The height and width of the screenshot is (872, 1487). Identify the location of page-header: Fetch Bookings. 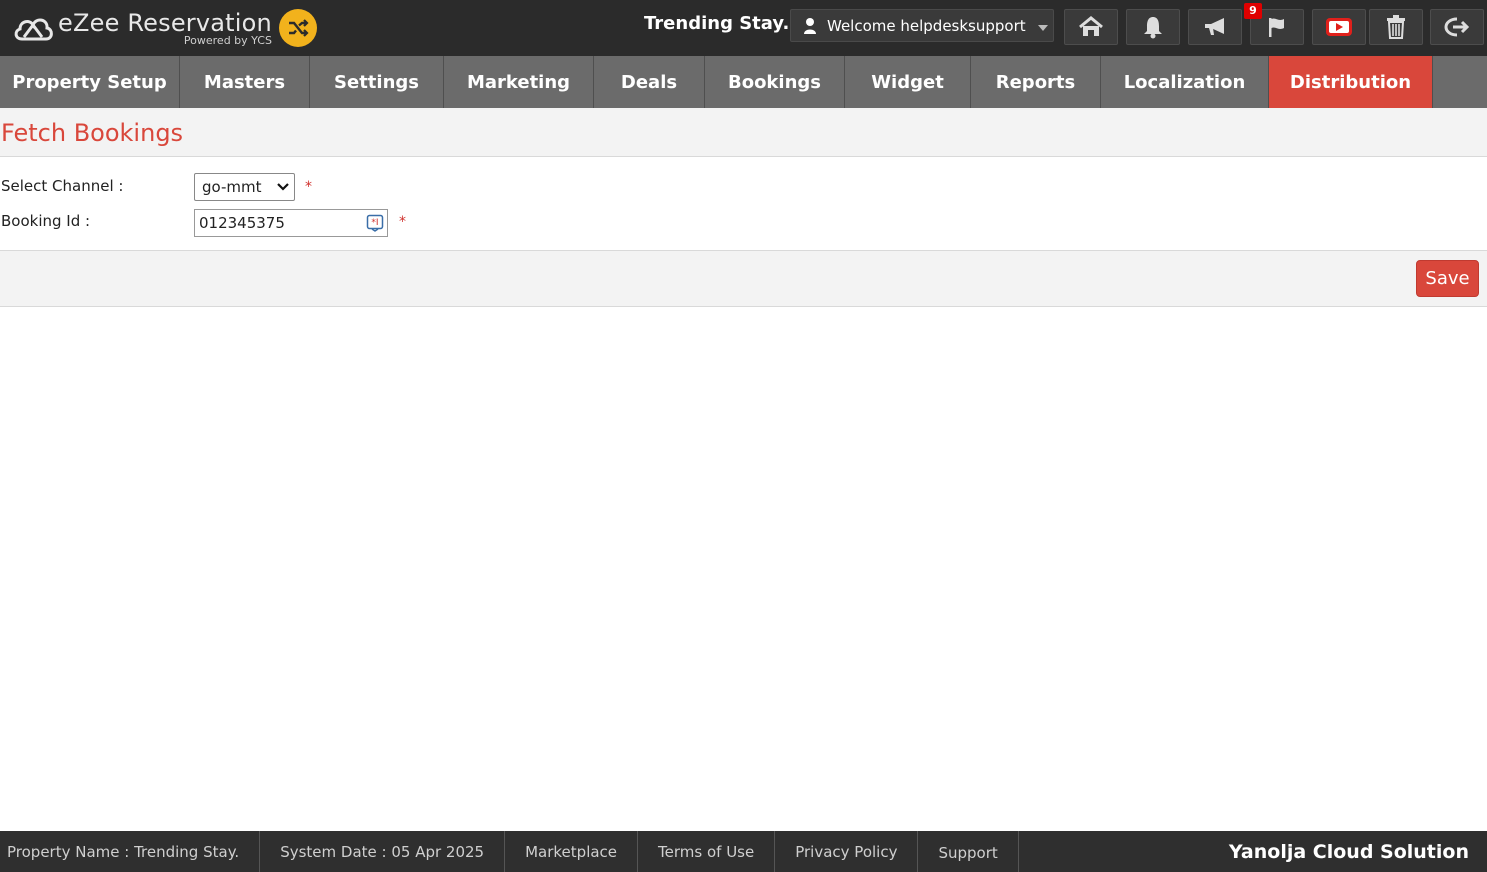
(743, 132).